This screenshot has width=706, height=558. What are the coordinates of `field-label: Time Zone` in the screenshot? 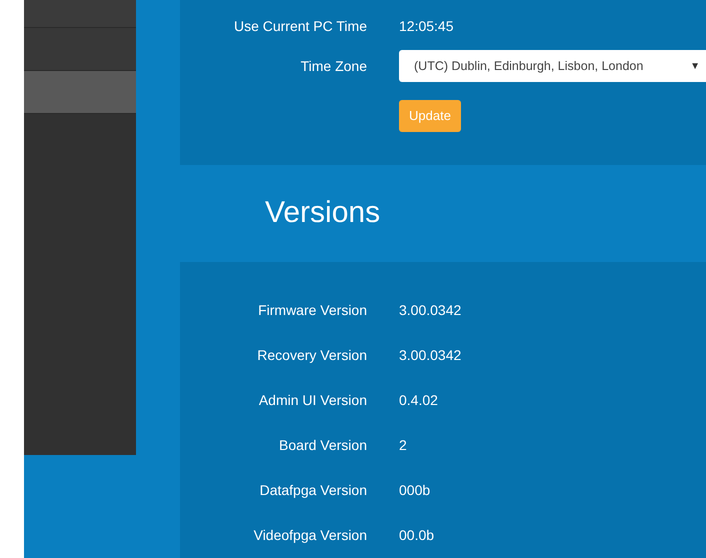 It's located at (333, 66).